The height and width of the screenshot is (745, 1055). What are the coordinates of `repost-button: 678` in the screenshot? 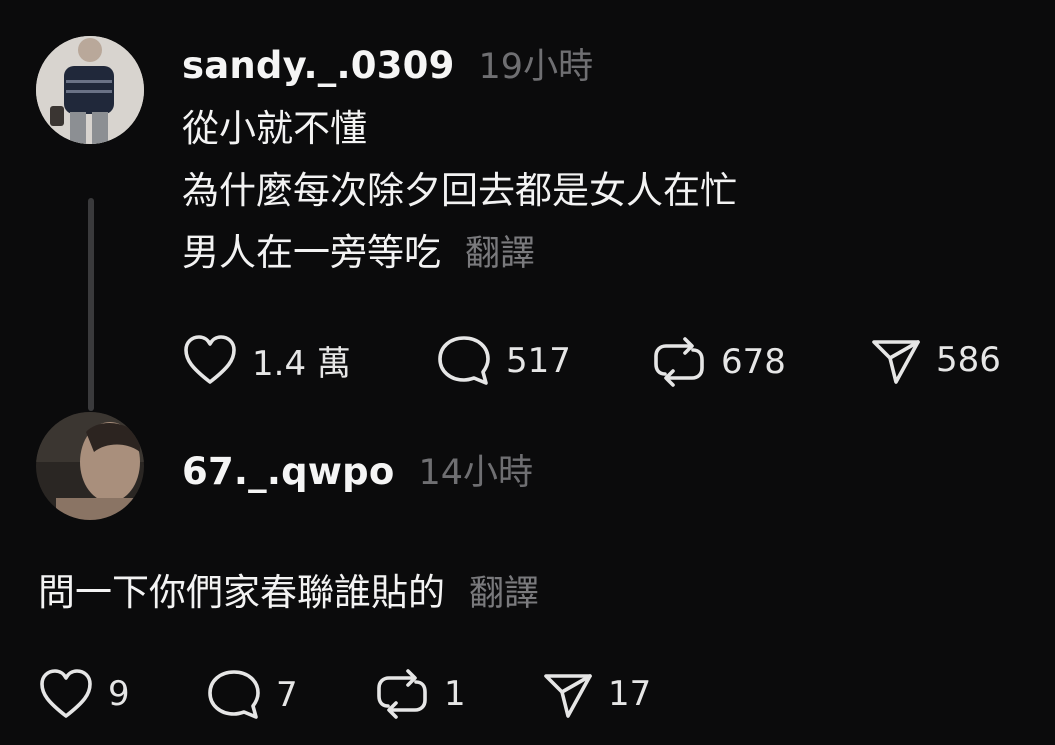 It's located at (718, 362).